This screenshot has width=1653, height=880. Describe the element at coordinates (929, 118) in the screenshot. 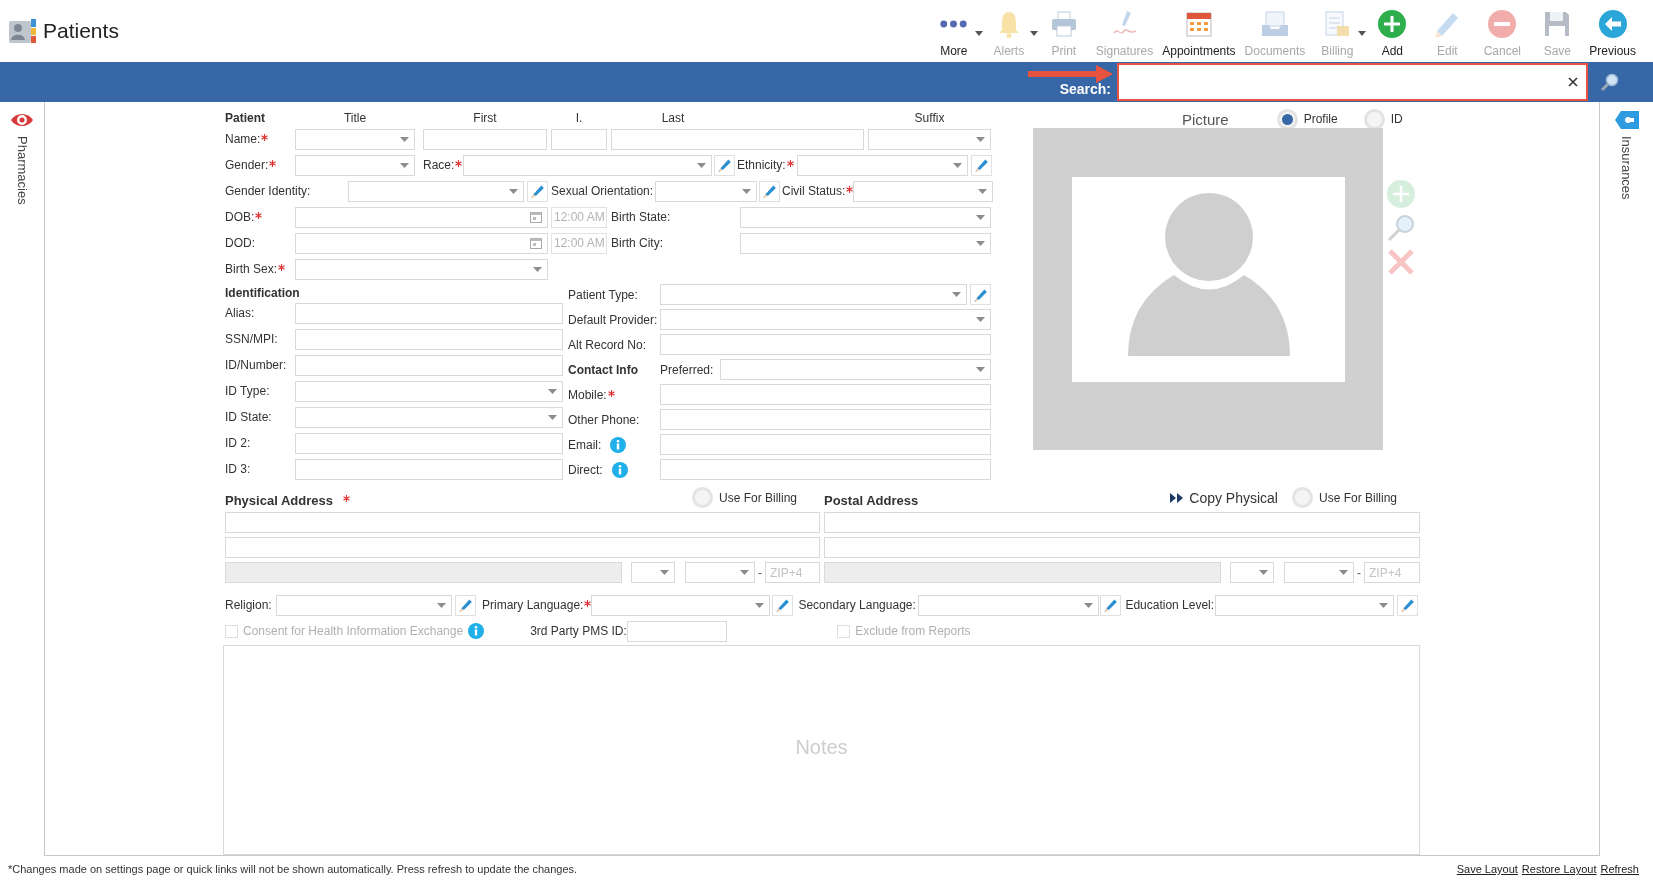

I see `column-heading: Suffix` at that location.